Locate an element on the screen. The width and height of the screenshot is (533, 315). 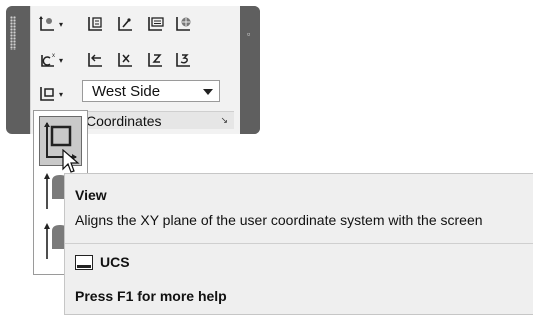
ucs-world-button is located at coordinates (184, 24).